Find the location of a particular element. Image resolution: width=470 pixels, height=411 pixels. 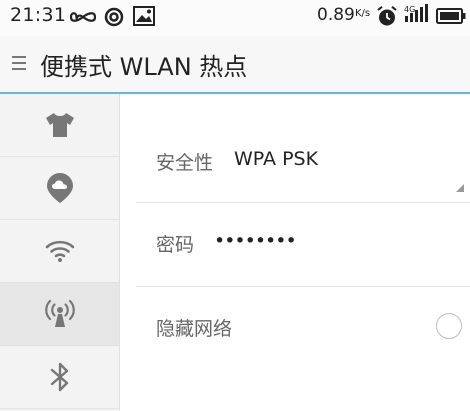

status-bar: 21:31 0.89 K/s 4G is located at coordinates (235, 18).